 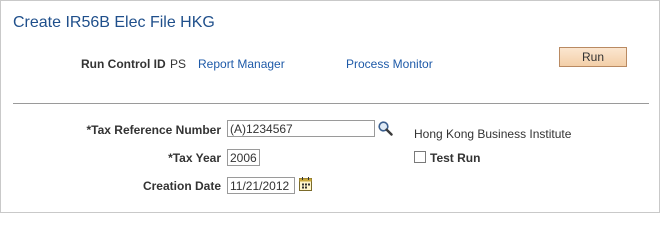 What do you see at coordinates (305, 184) in the screenshot?
I see `calendar-icon` at bounding box center [305, 184].